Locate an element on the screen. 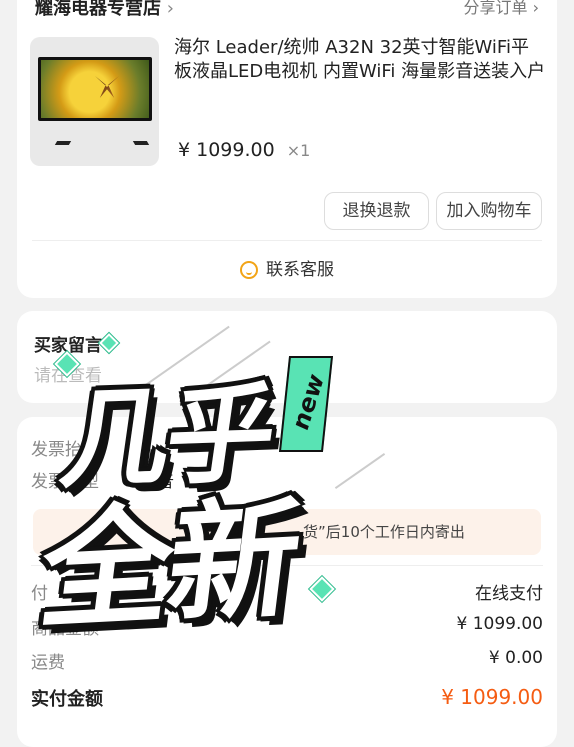  refund-button: 退换退款 is located at coordinates (376, 211).